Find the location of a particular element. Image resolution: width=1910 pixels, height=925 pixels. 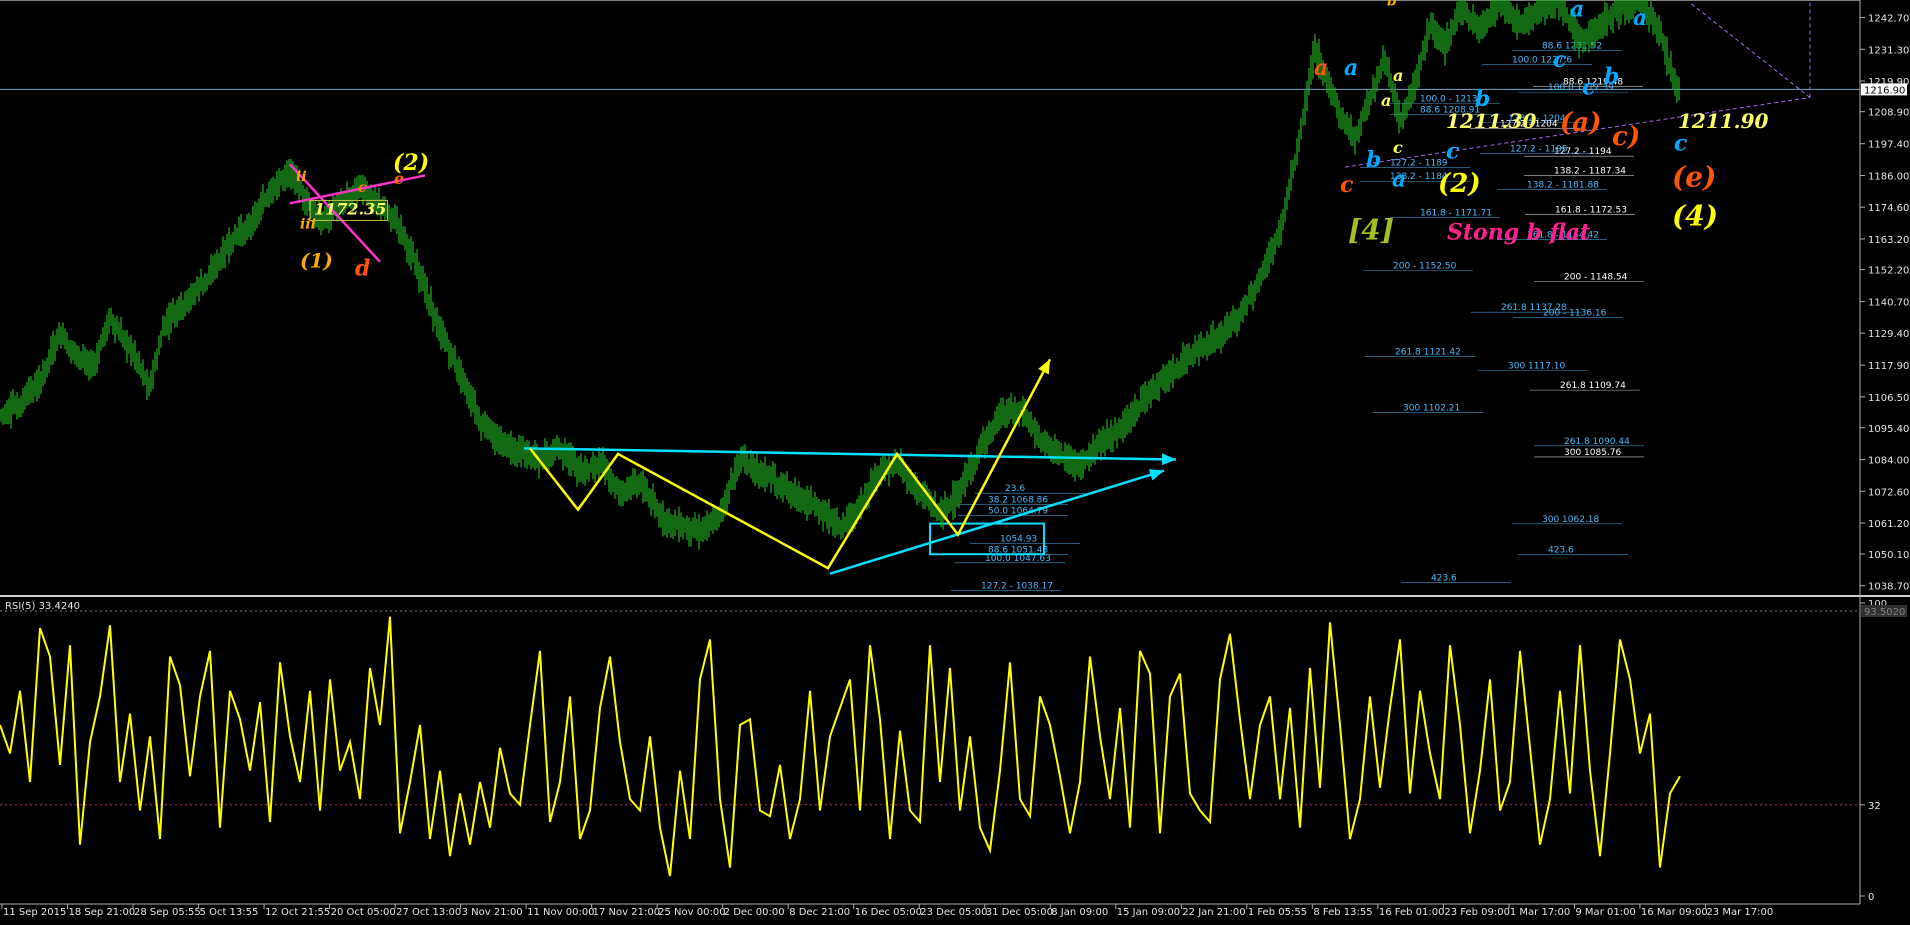

fib-level-label: 261.8 1121.42 is located at coordinates (1428, 353).